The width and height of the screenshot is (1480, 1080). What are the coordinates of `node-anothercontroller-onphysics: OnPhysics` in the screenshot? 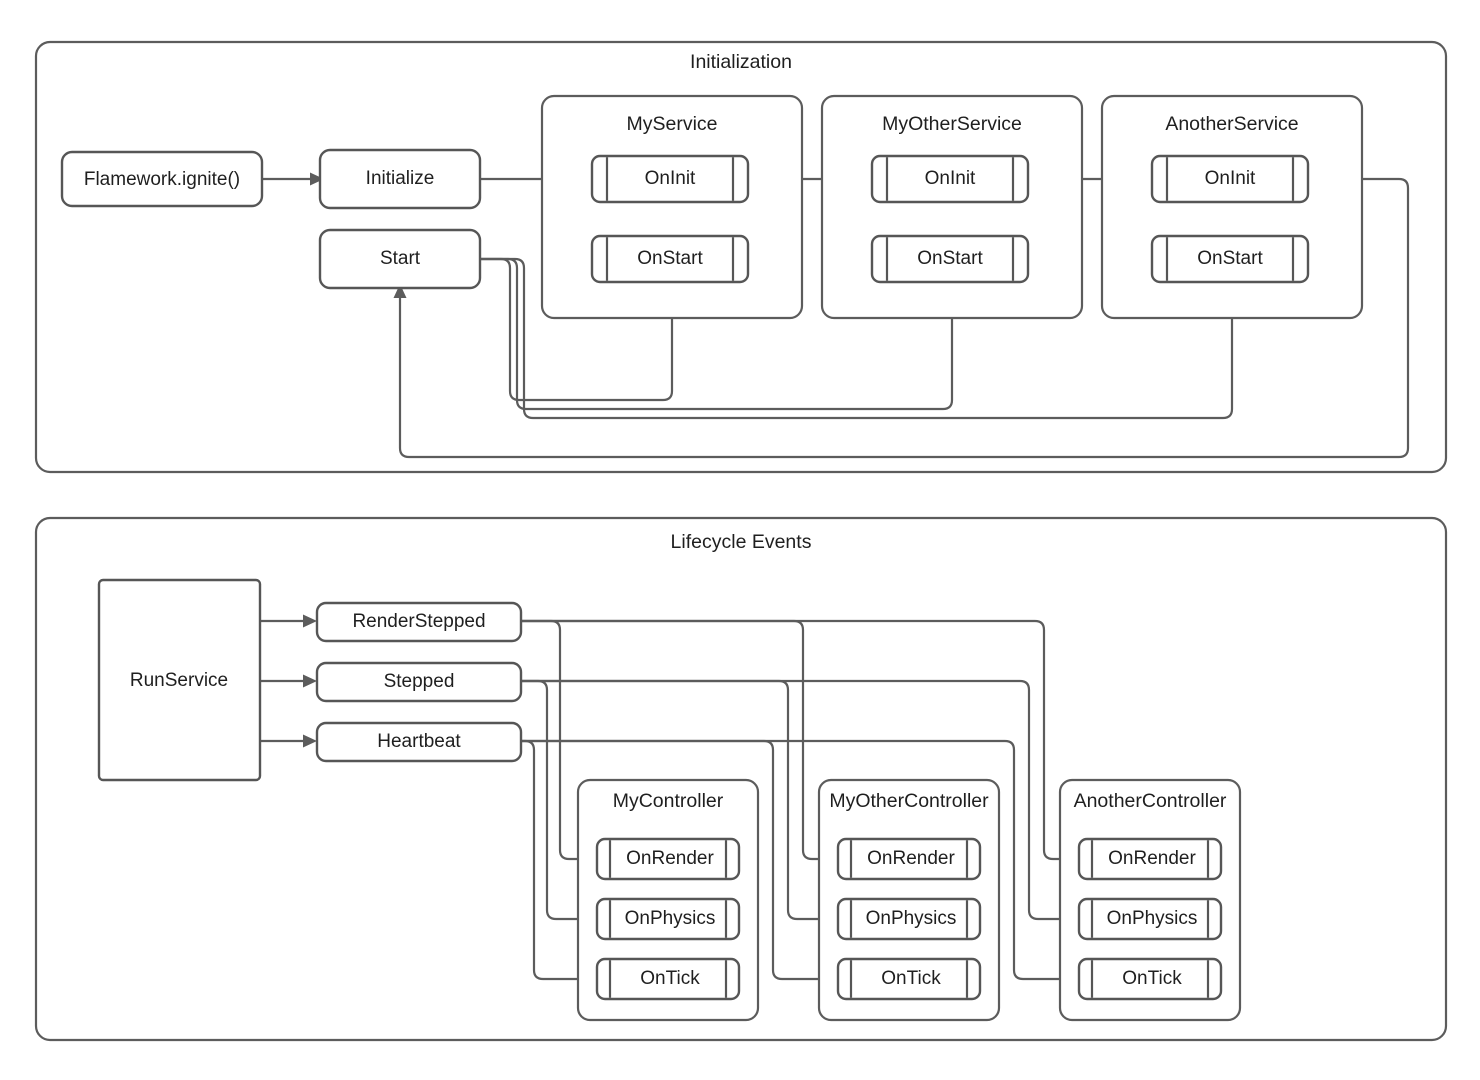 It's located at (1150, 919).